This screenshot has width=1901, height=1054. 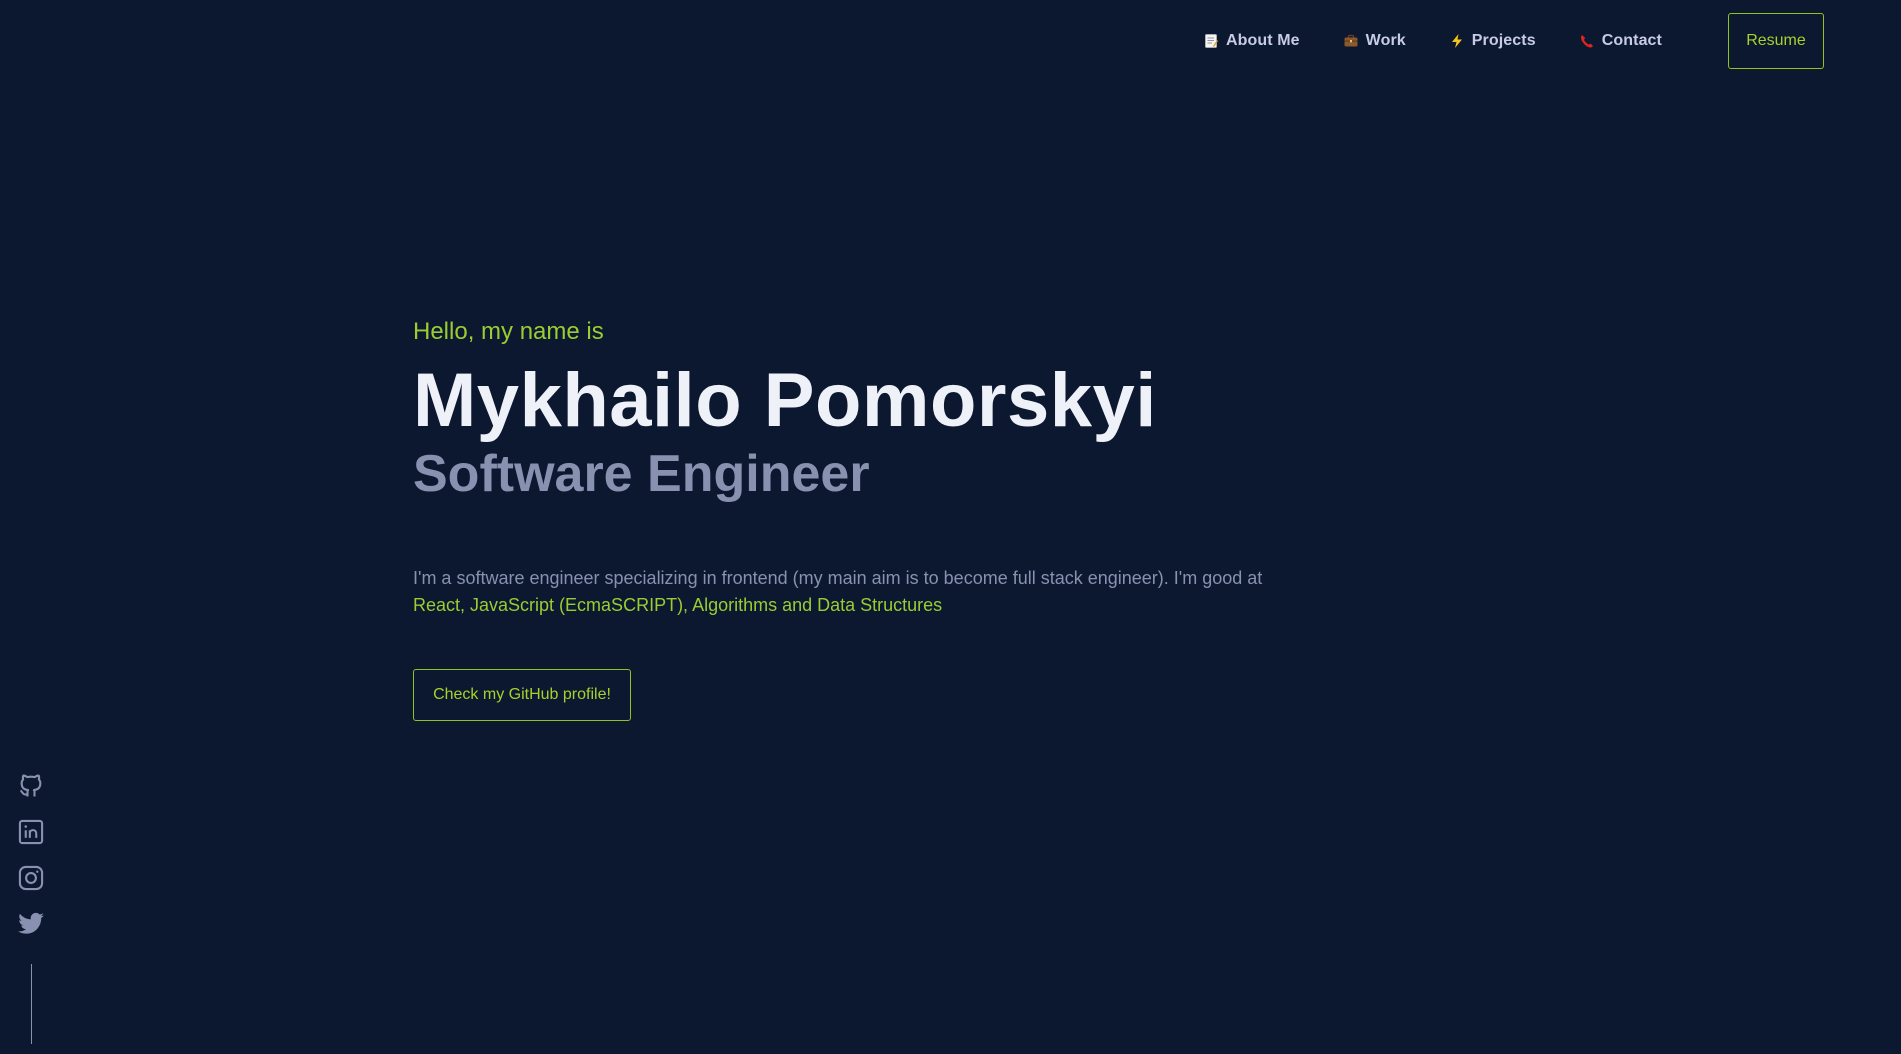 I want to click on resume-button: Resume, so click(x=1776, y=41).